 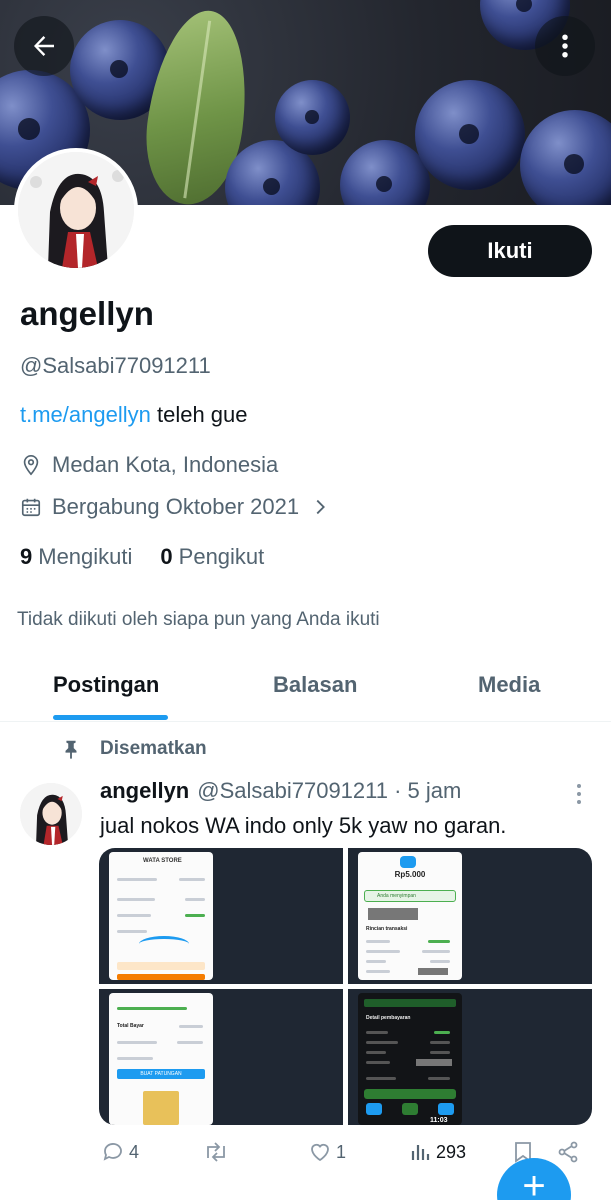 I want to click on tab-media: Media, so click(x=509, y=685).